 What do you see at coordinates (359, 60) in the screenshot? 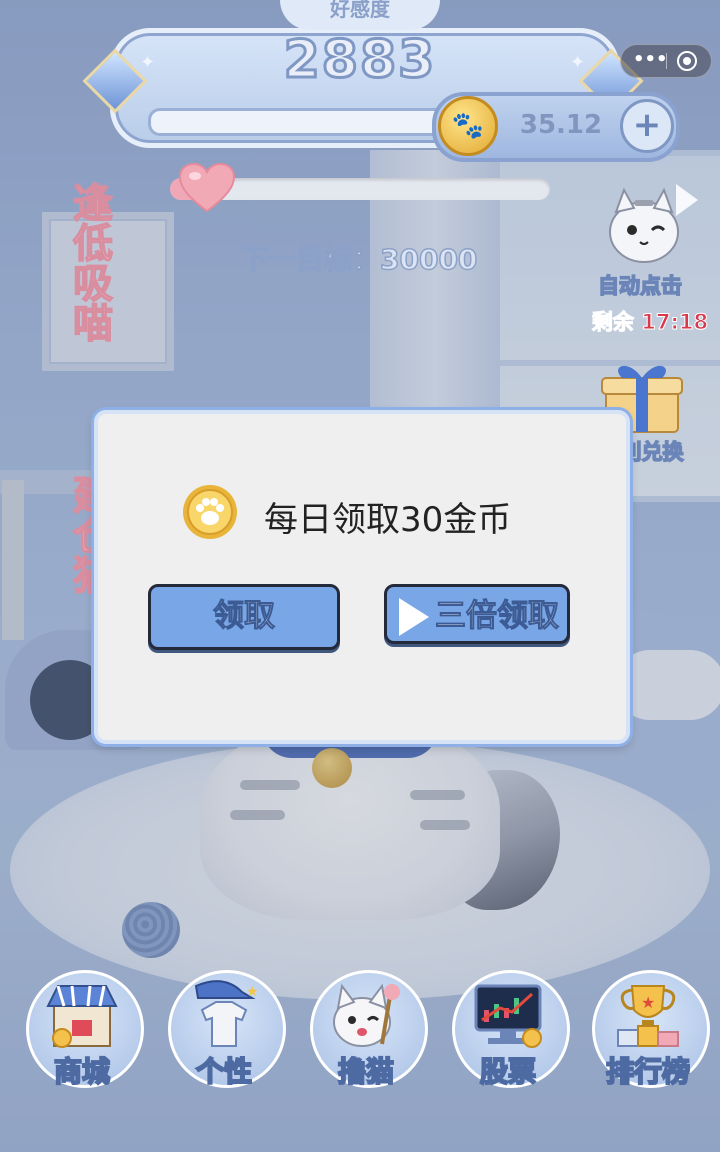
I see `affection-value: 2883` at bounding box center [359, 60].